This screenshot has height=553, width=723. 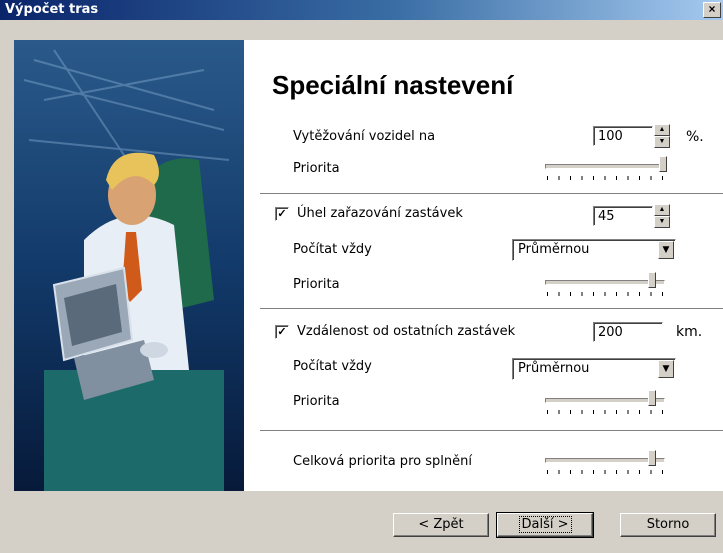 What do you see at coordinates (623, 216) in the screenshot?
I see `angle-input: 45` at bounding box center [623, 216].